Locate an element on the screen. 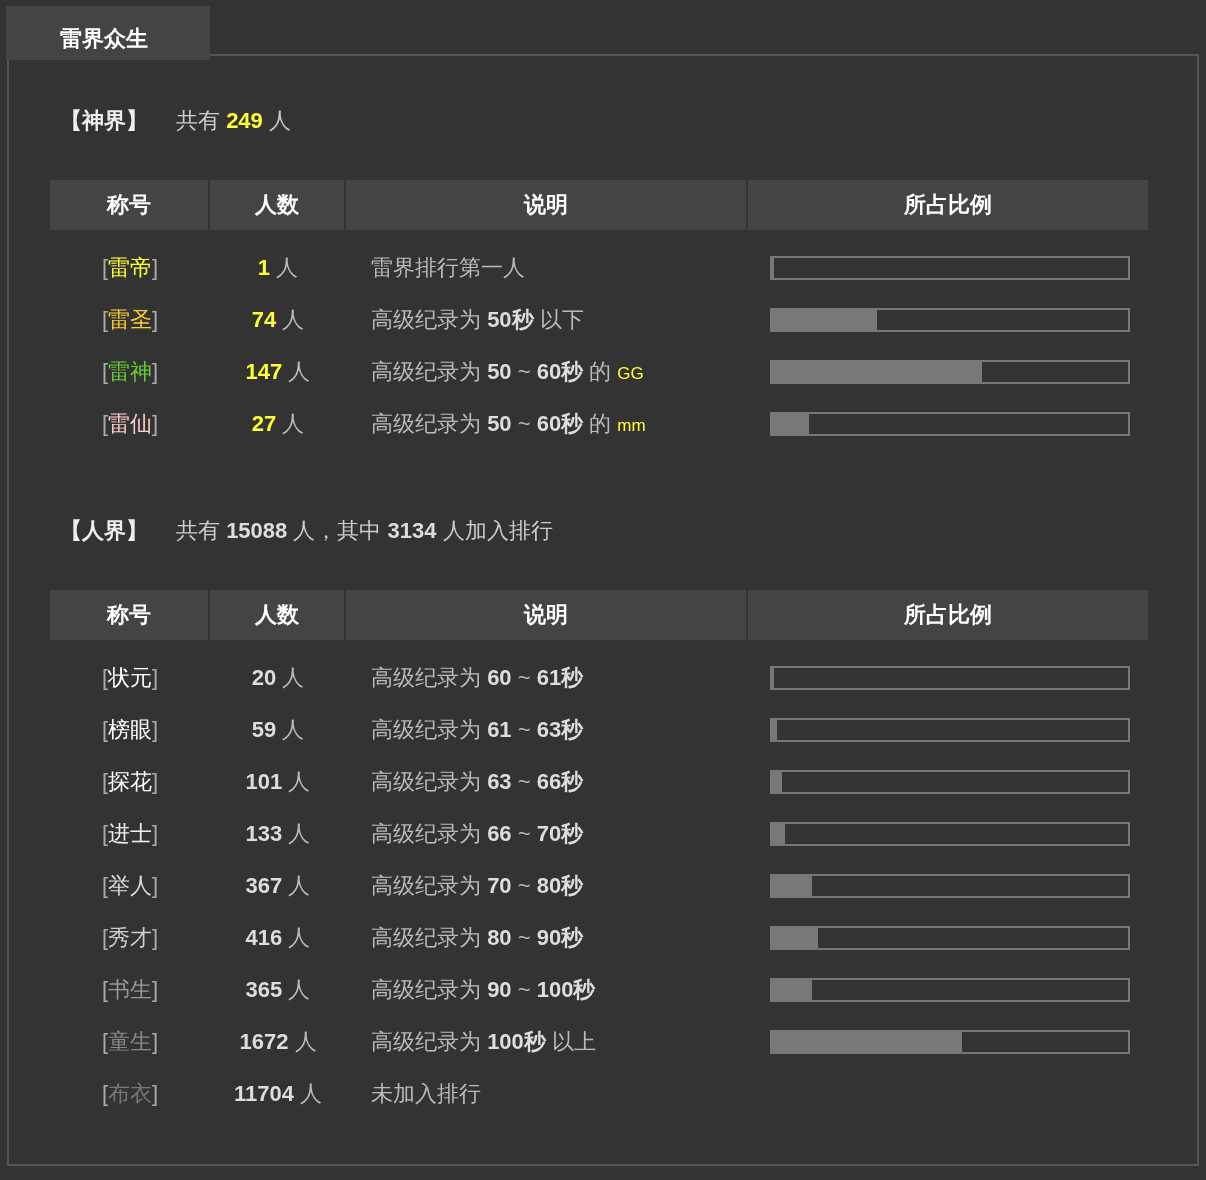  count-text: 147 人 is located at coordinates (278, 372).